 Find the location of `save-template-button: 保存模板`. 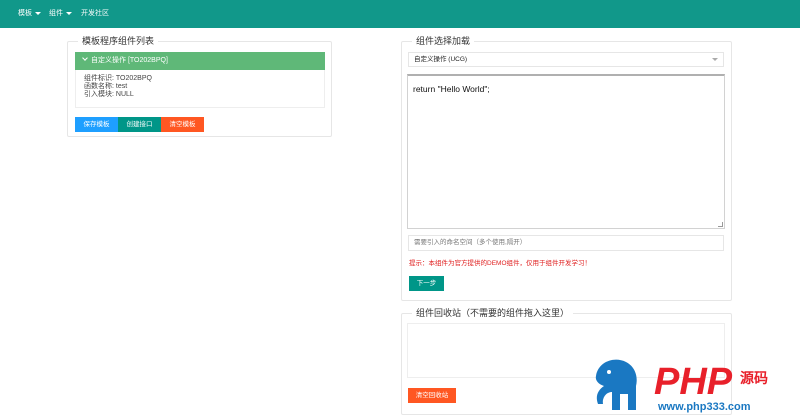

save-template-button: 保存模板 is located at coordinates (96, 124).